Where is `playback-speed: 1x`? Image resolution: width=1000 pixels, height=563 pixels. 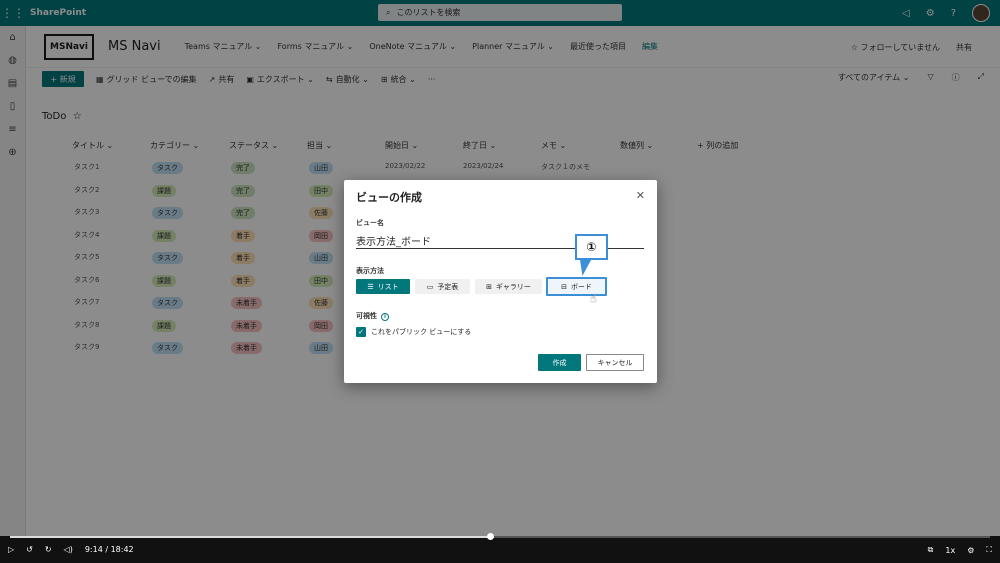 playback-speed: 1x is located at coordinates (950, 550).